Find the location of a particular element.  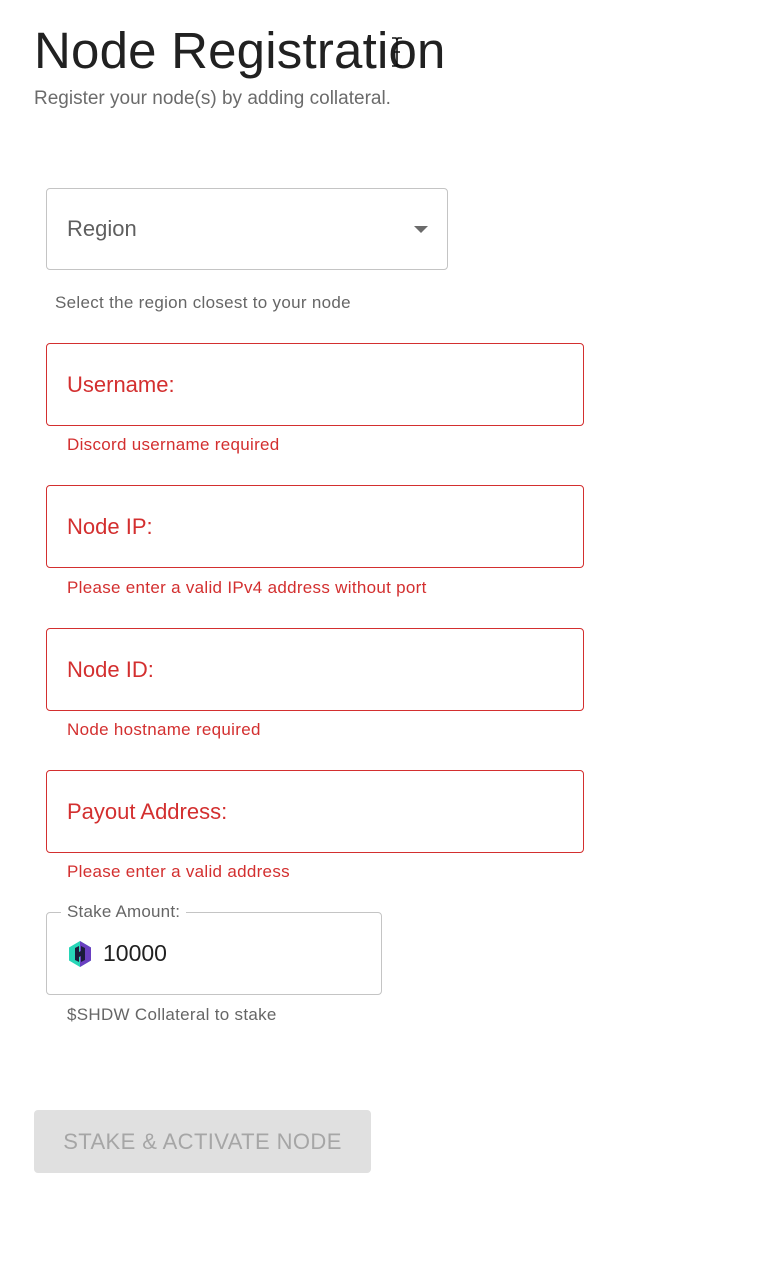

payout-address-error-text: Please enter a valid address is located at coordinates (178, 871).